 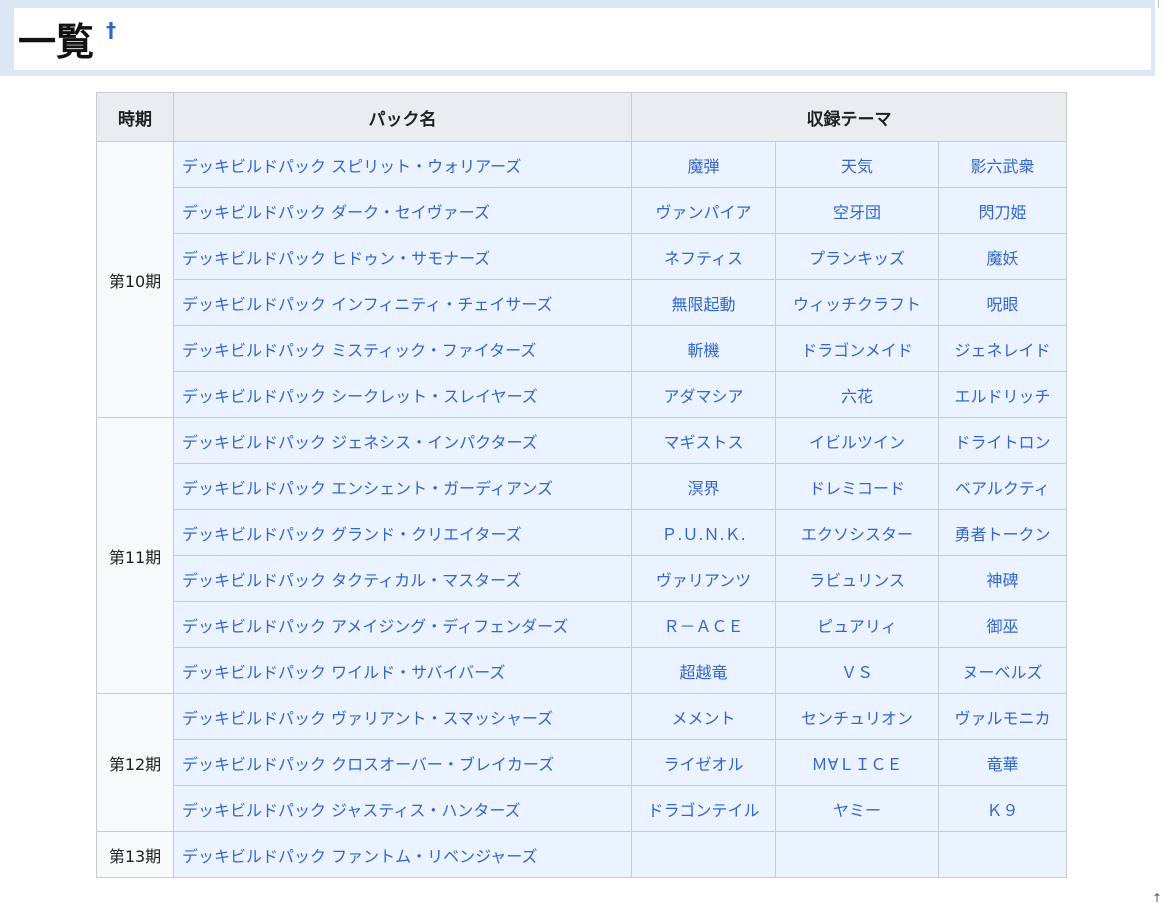 I want to click on theme-link: ドライトロン, so click(x=1002, y=440).